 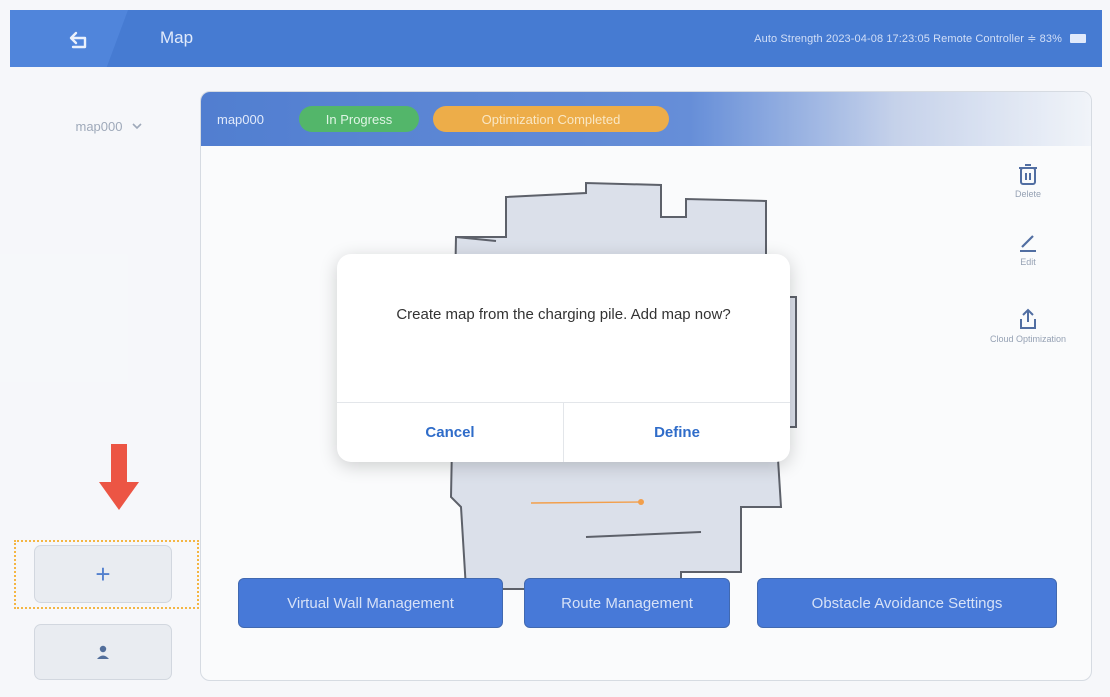 I want to click on cancel-button: Cancel, so click(x=450, y=432).